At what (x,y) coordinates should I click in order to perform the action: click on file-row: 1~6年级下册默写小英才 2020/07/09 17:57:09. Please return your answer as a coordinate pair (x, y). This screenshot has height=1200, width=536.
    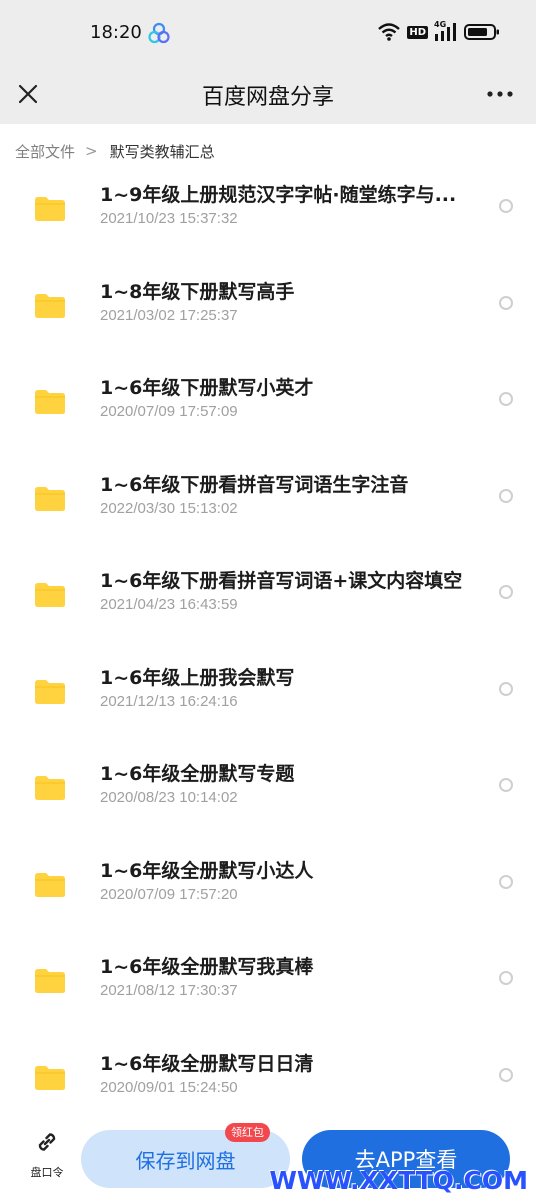
    Looking at the image, I should click on (268, 413).